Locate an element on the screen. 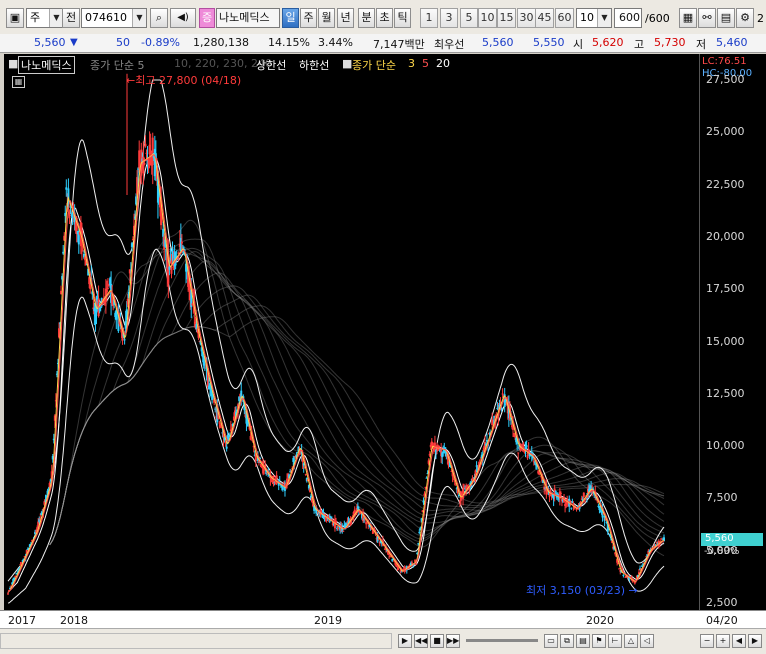  zoom-slider-left-icon: ◁ is located at coordinates (647, 641).